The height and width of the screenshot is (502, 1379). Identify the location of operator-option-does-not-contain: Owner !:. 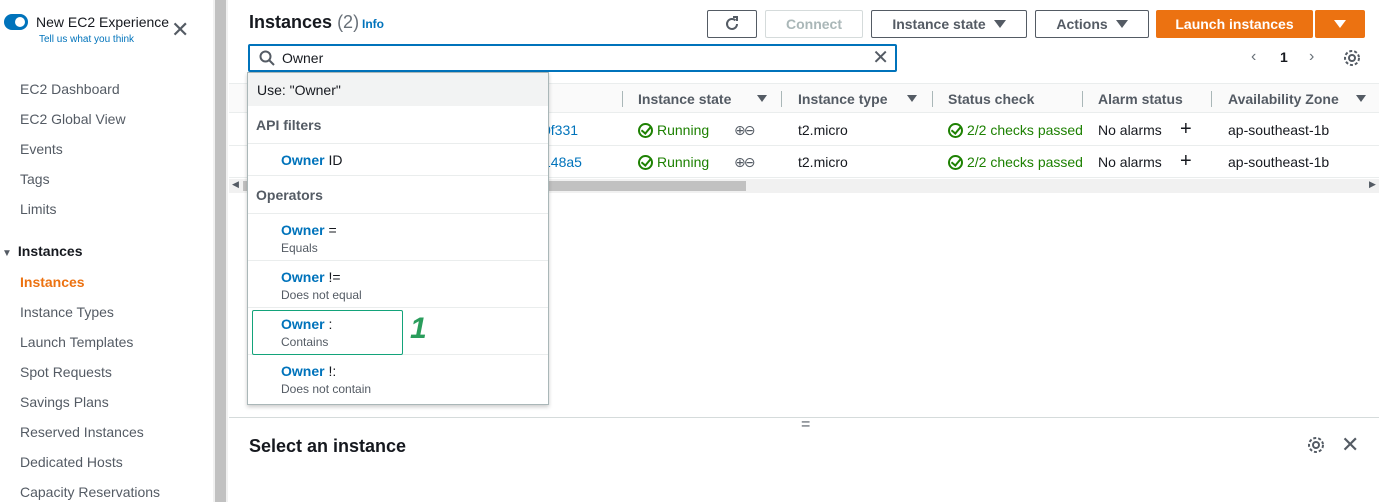
(308, 371).